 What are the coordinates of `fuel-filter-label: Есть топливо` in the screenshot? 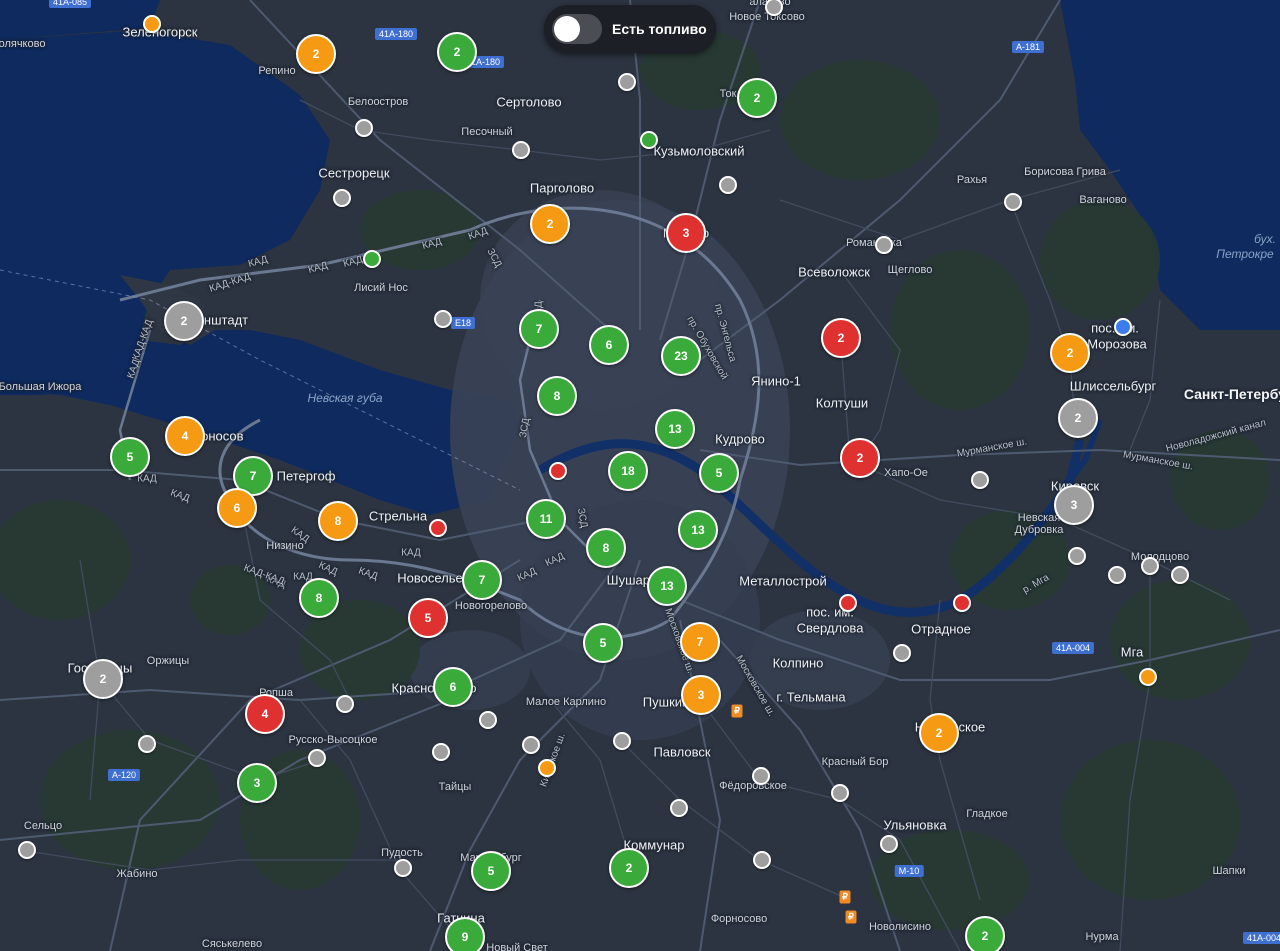 It's located at (659, 29).